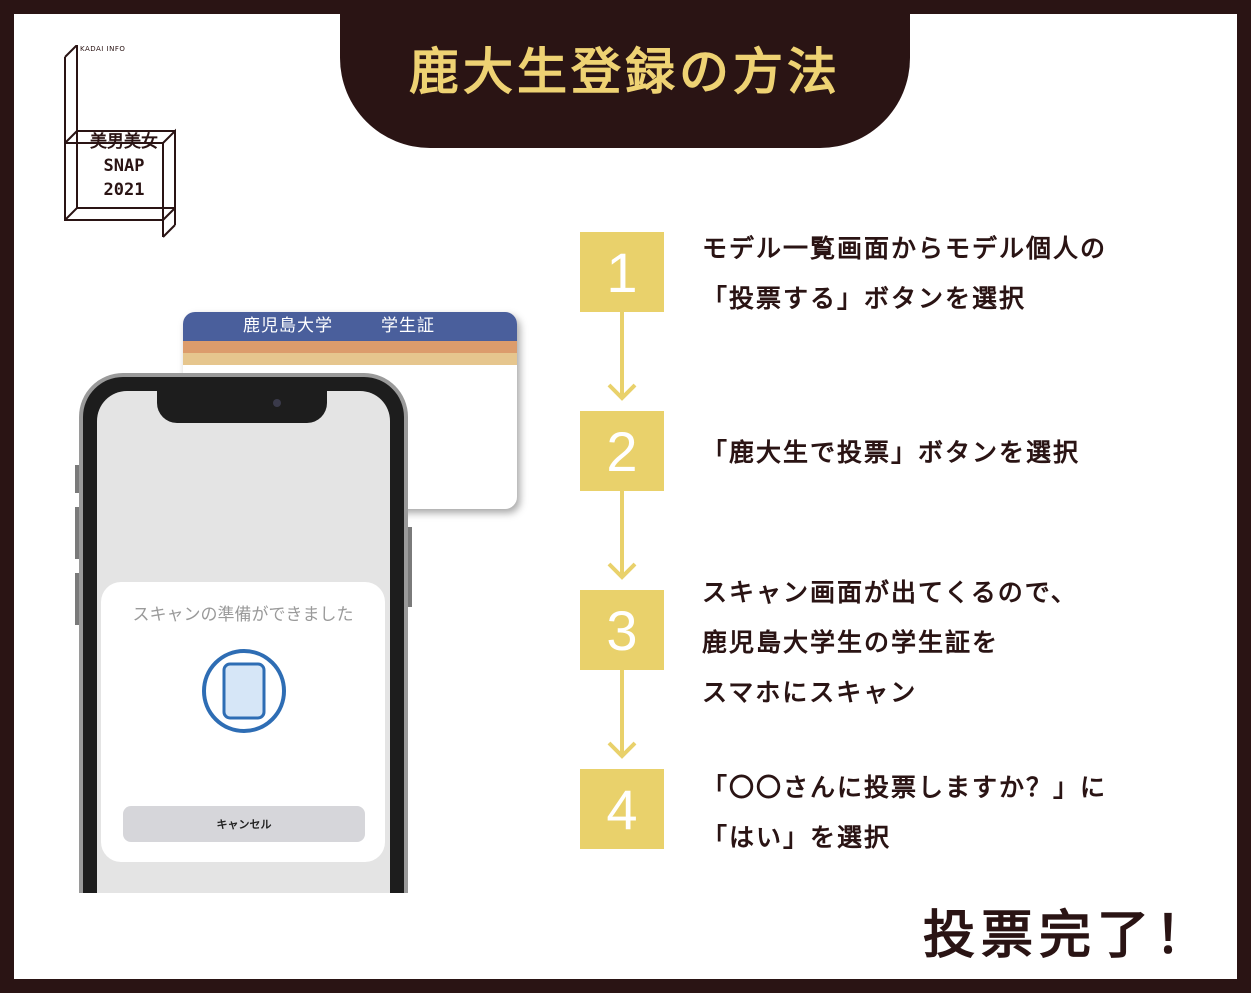 This screenshot has height=993, width=1251. I want to click on phone-notch, so click(242, 407).